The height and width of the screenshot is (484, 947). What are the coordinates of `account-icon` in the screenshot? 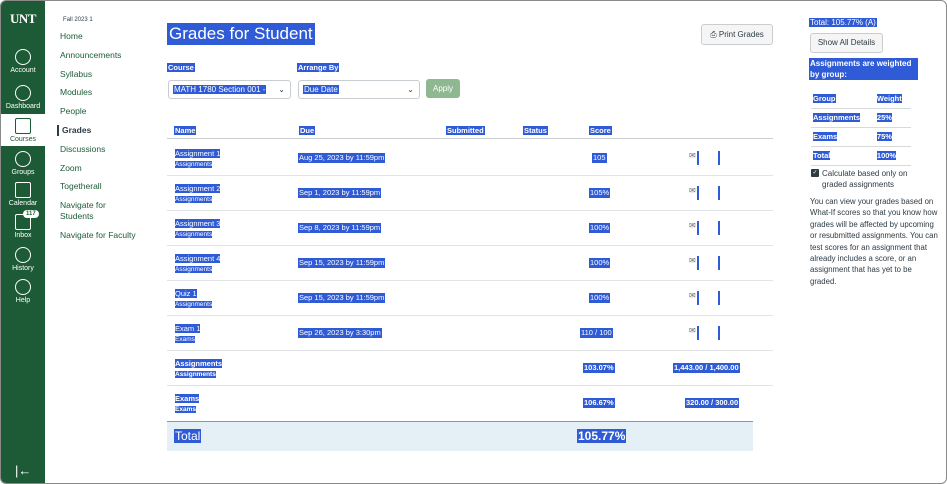 It's located at (23, 57).